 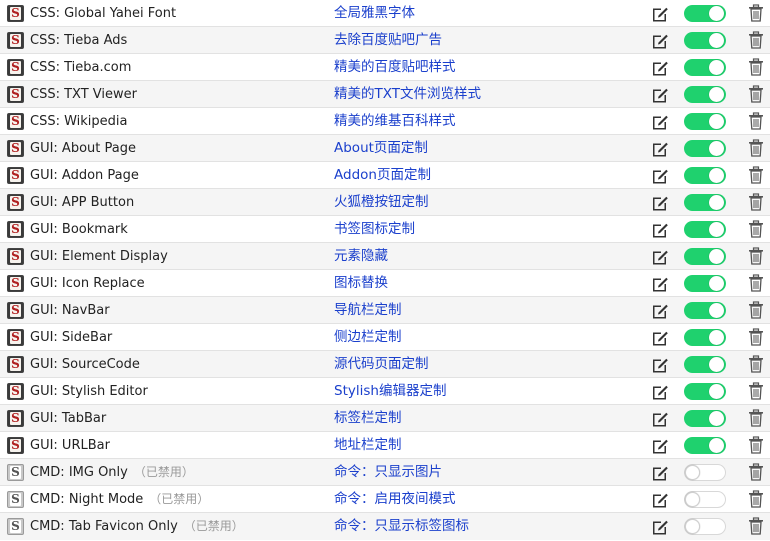 What do you see at coordinates (407, 94) in the screenshot?
I see `style-description: 精美的TXT文件浏览样式` at bounding box center [407, 94].